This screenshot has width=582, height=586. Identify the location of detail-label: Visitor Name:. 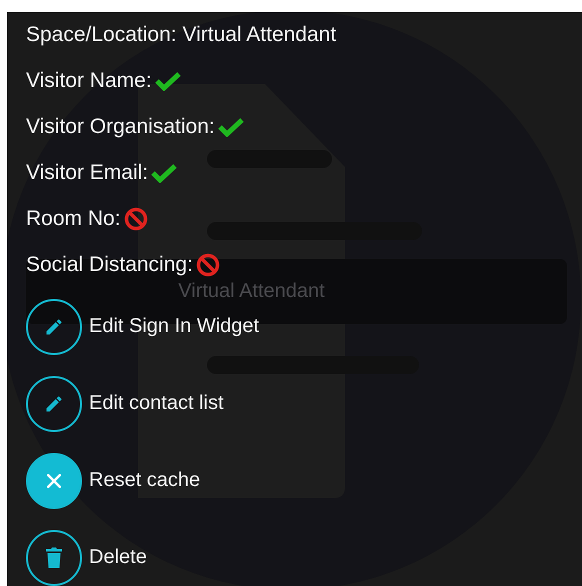
(89, 81).